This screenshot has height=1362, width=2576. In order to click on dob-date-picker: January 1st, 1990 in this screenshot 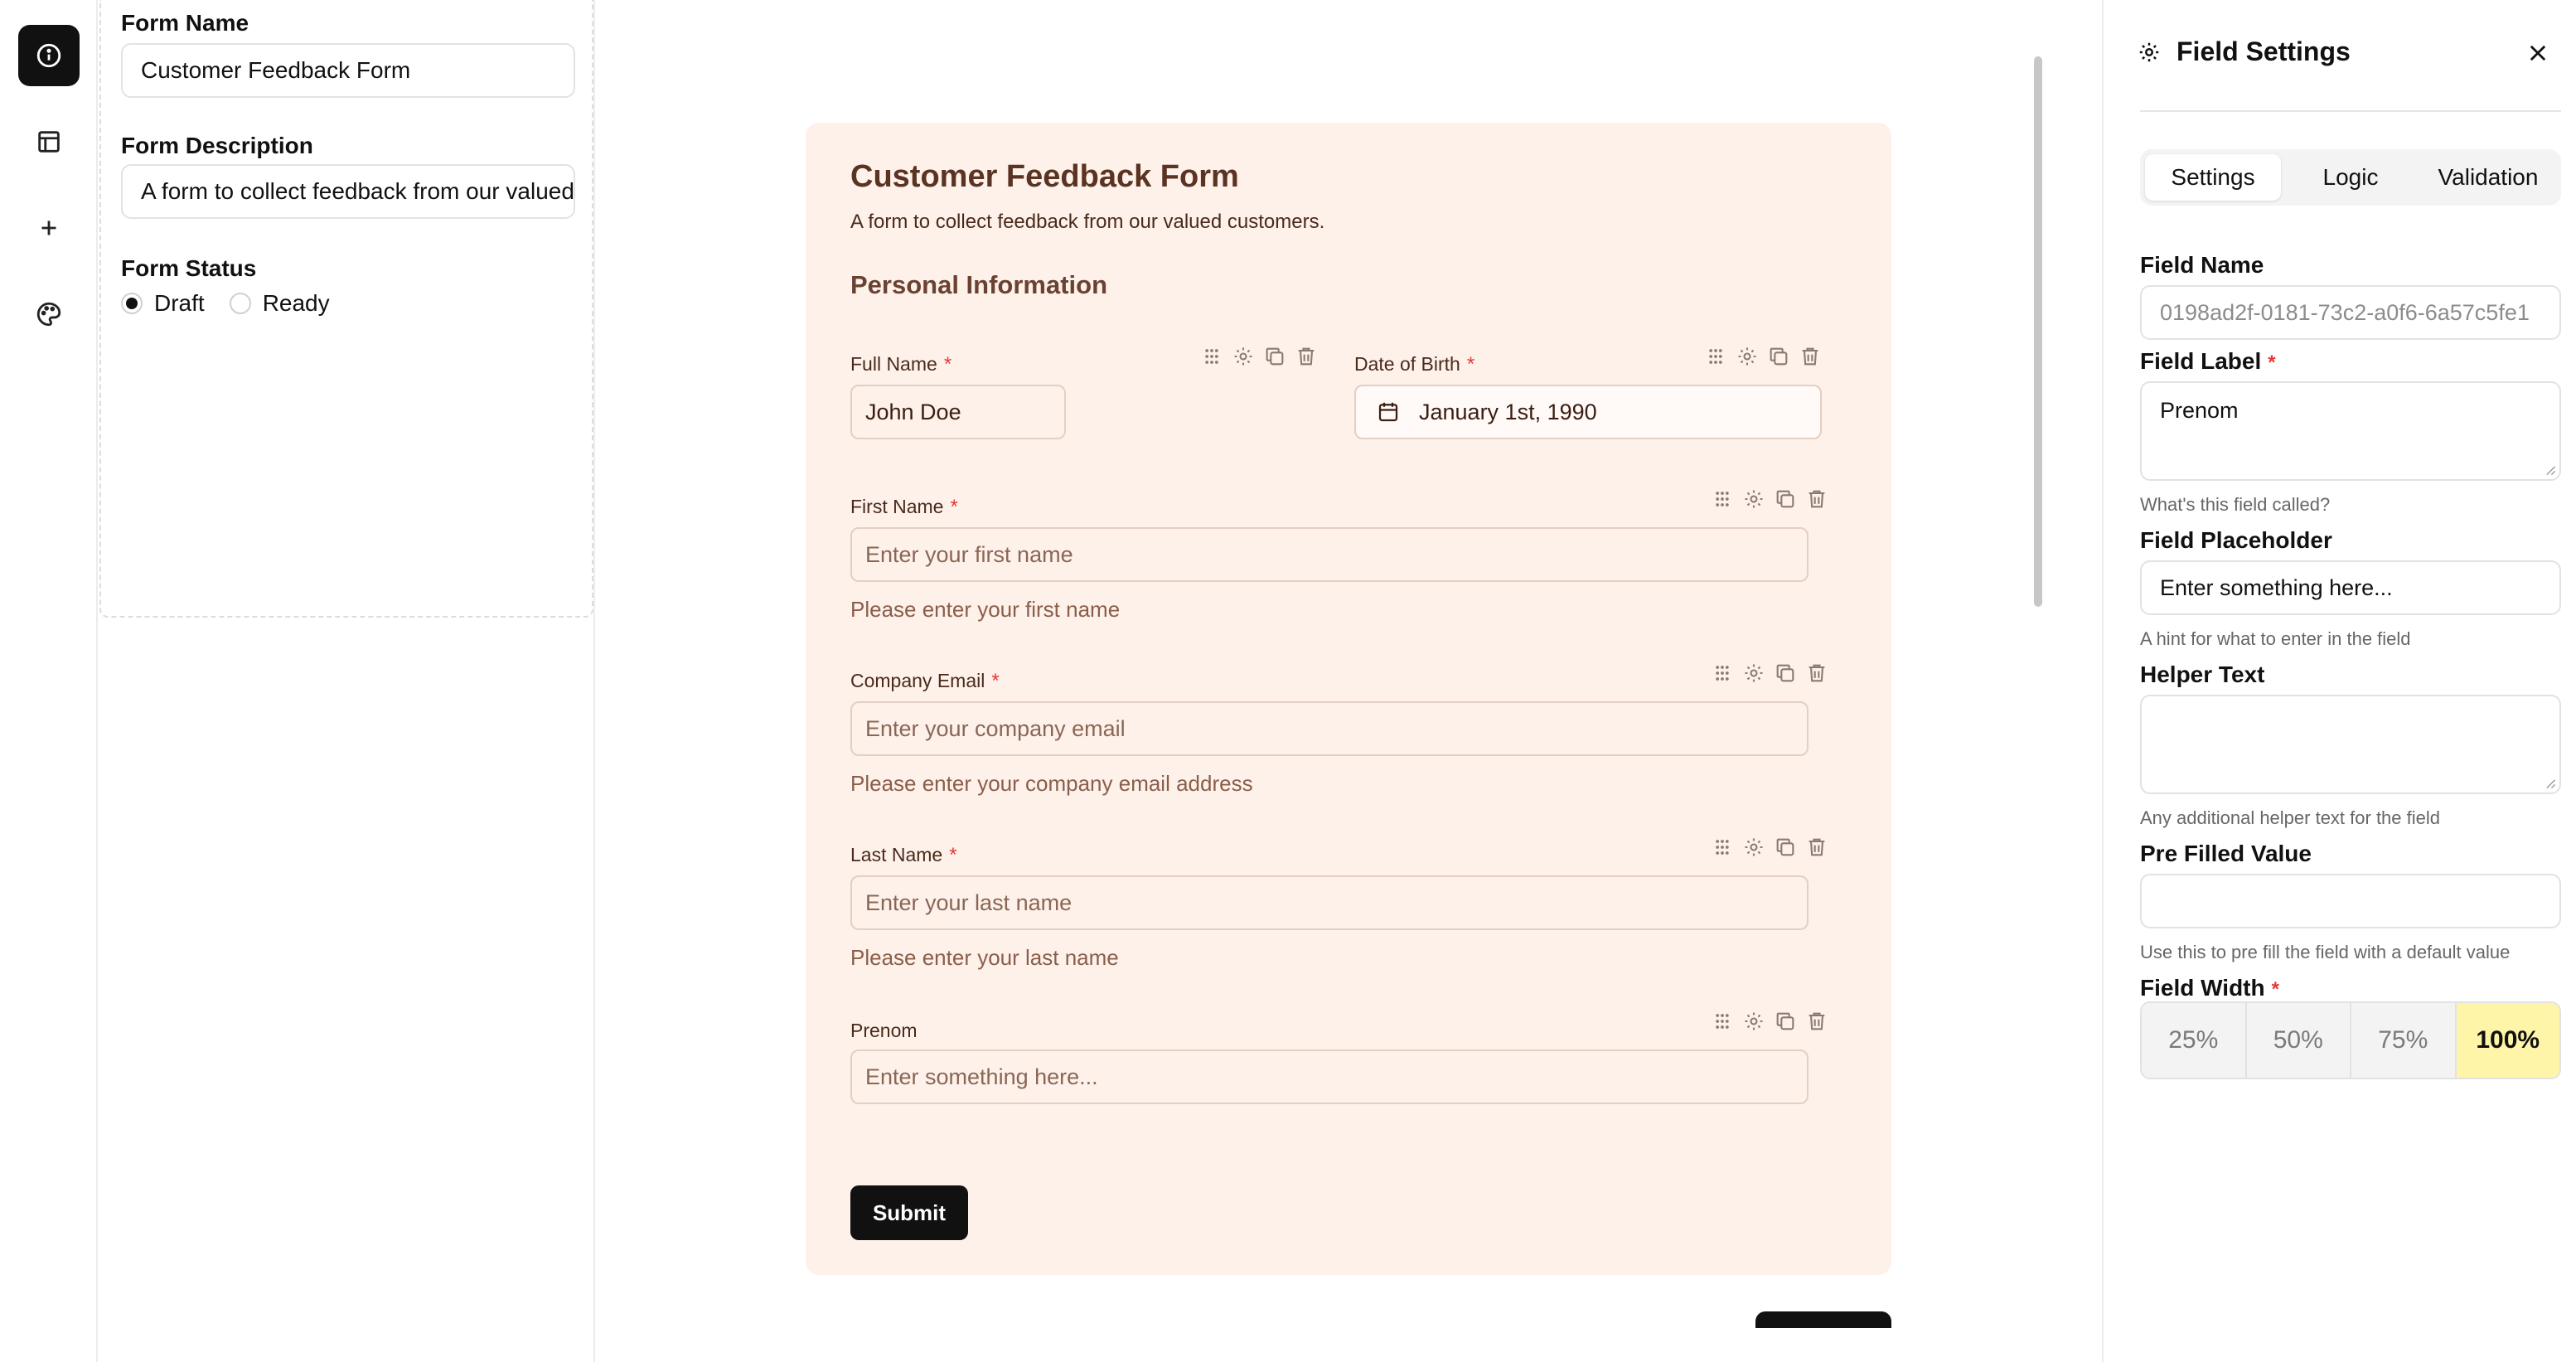, I will do `click(1588, 412)`.